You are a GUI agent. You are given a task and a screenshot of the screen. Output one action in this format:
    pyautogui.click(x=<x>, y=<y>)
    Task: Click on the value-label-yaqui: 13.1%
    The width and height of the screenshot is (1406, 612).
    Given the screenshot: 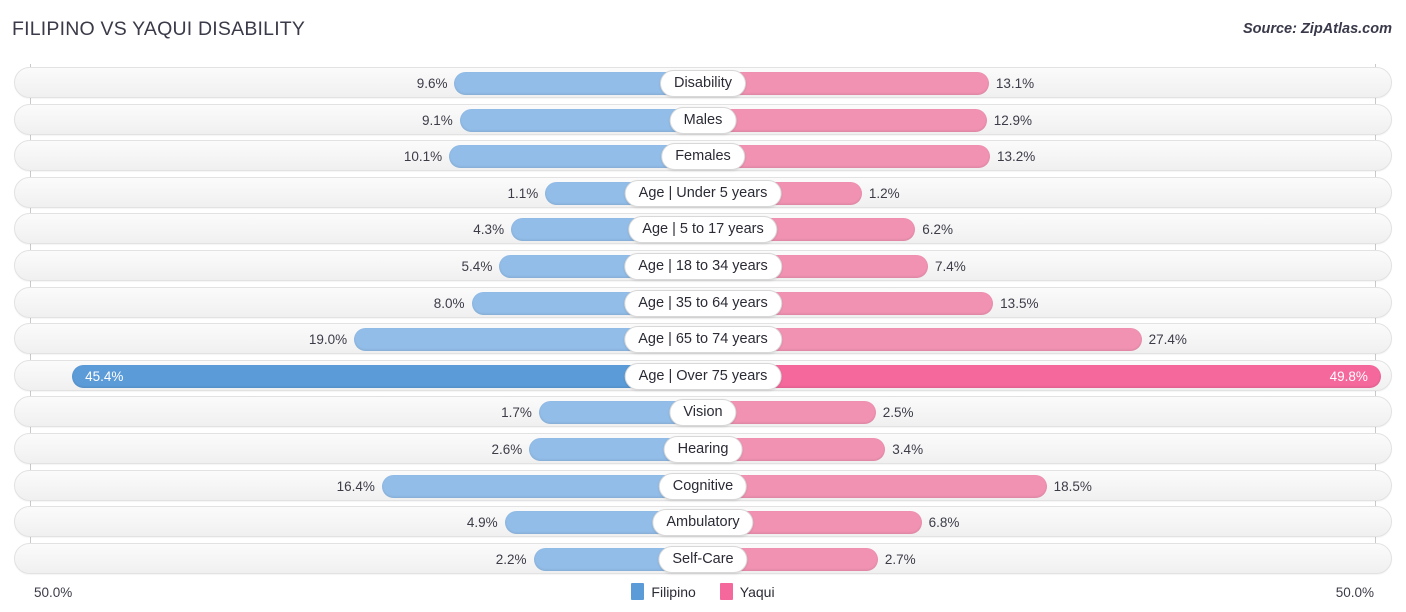 What is the action you would take?
    pyautogui.click(x=1015, y=83)
    